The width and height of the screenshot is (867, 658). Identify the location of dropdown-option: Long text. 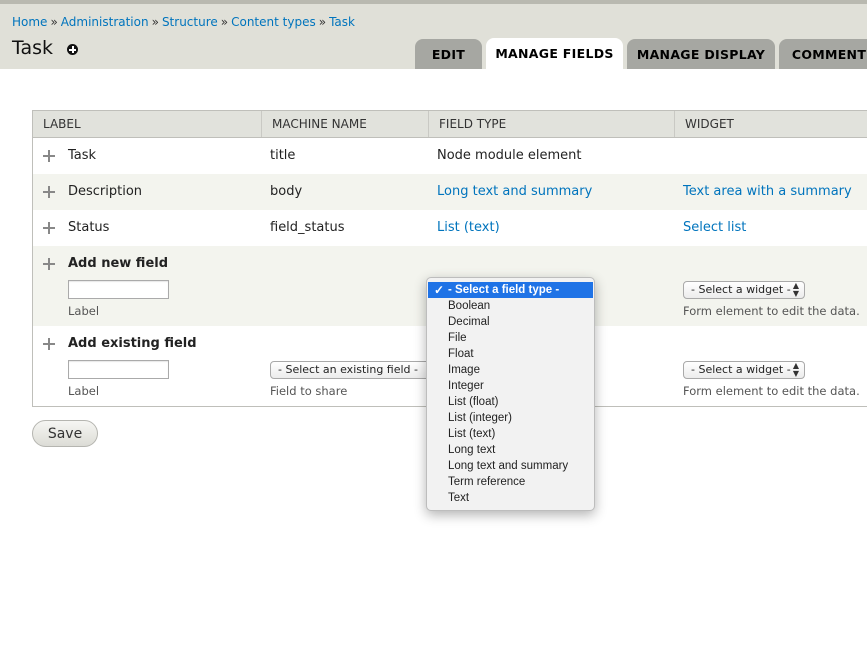
(510, 450).